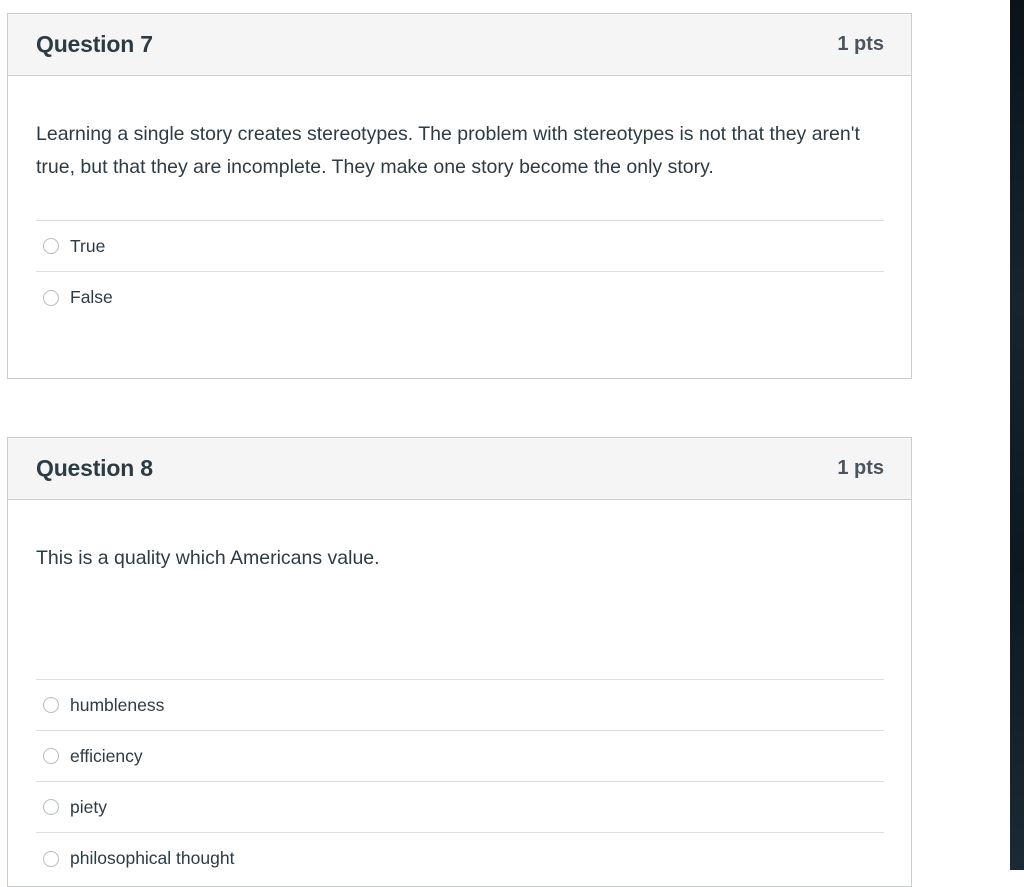 The width and height of the screenshot is (1024, 887). What do you see at coordinates (91, 297) in the screenshot?
I see `answer-label: False` at bounding box center [91, 297].